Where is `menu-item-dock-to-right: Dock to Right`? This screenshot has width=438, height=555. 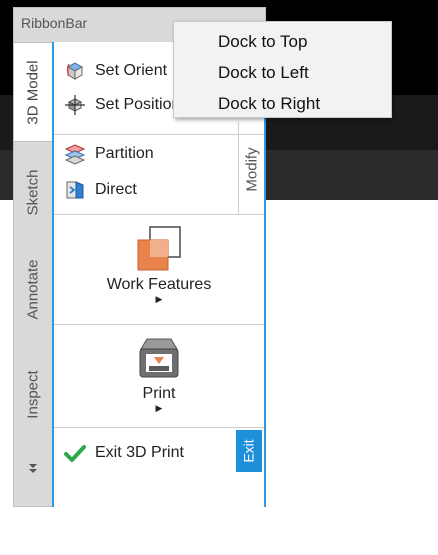
menu-item-dock-to-right: Dock to Right is located at coordinates (269, 104).